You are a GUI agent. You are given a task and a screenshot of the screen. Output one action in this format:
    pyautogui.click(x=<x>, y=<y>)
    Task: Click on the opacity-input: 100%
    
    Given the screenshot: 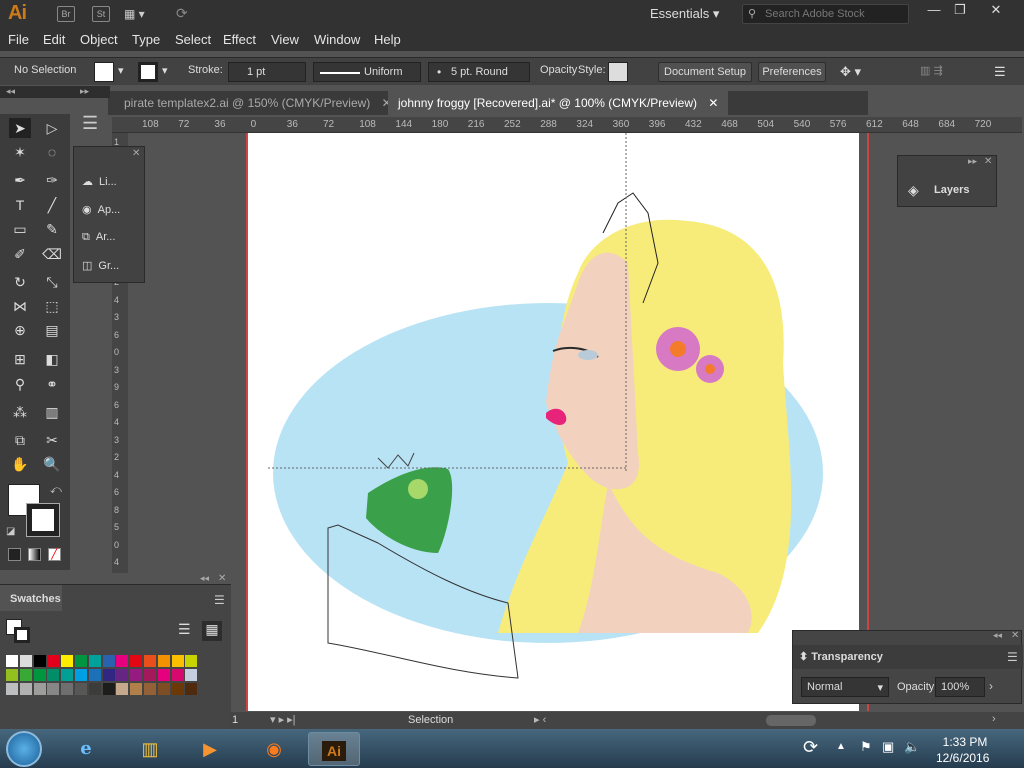 What is the action you would take?
    pyautogui.click(x=960, y=687)
    